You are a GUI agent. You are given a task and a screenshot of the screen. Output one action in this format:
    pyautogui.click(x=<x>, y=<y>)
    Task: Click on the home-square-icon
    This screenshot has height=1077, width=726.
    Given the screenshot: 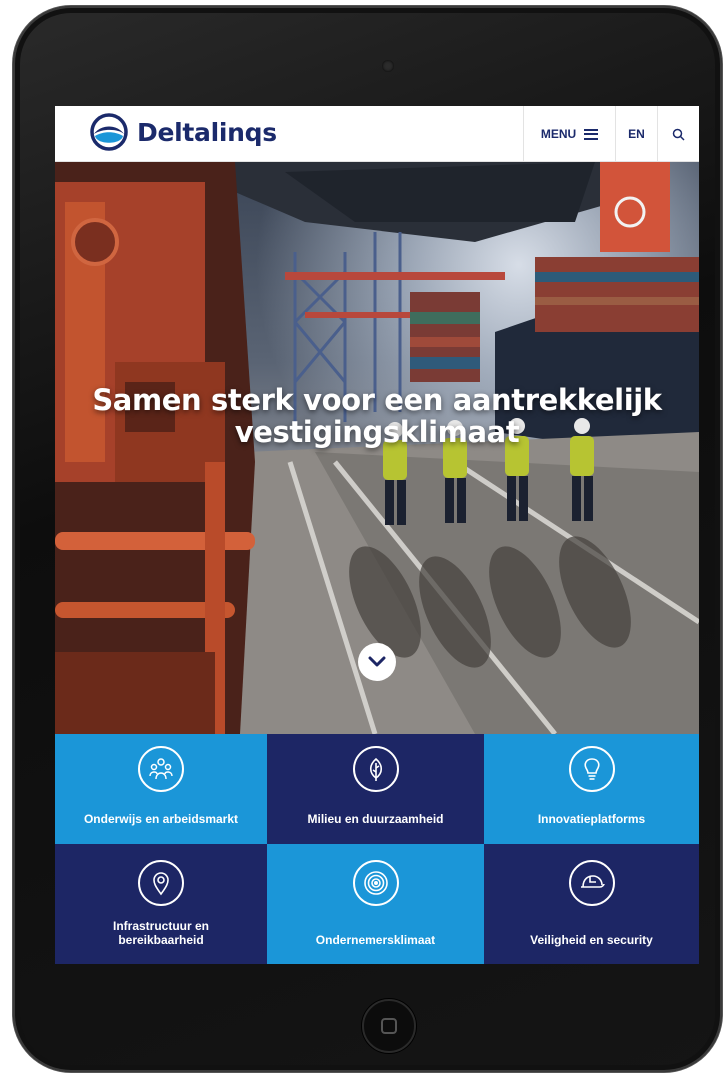 What is the action you would take?
    pyautogui.click(x=389, y=1026)
    